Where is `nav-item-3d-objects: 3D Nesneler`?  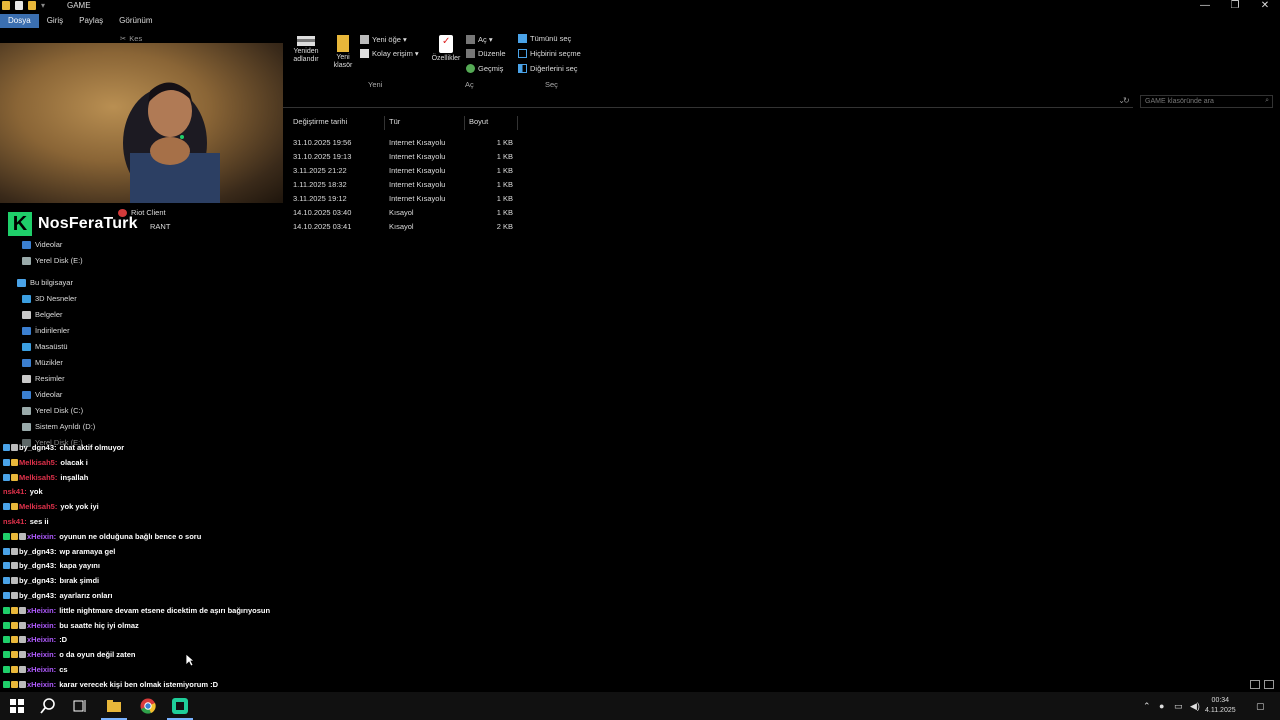 nav-item-3d-objects: 3D Nesneler is located at coordinates (49, 298).